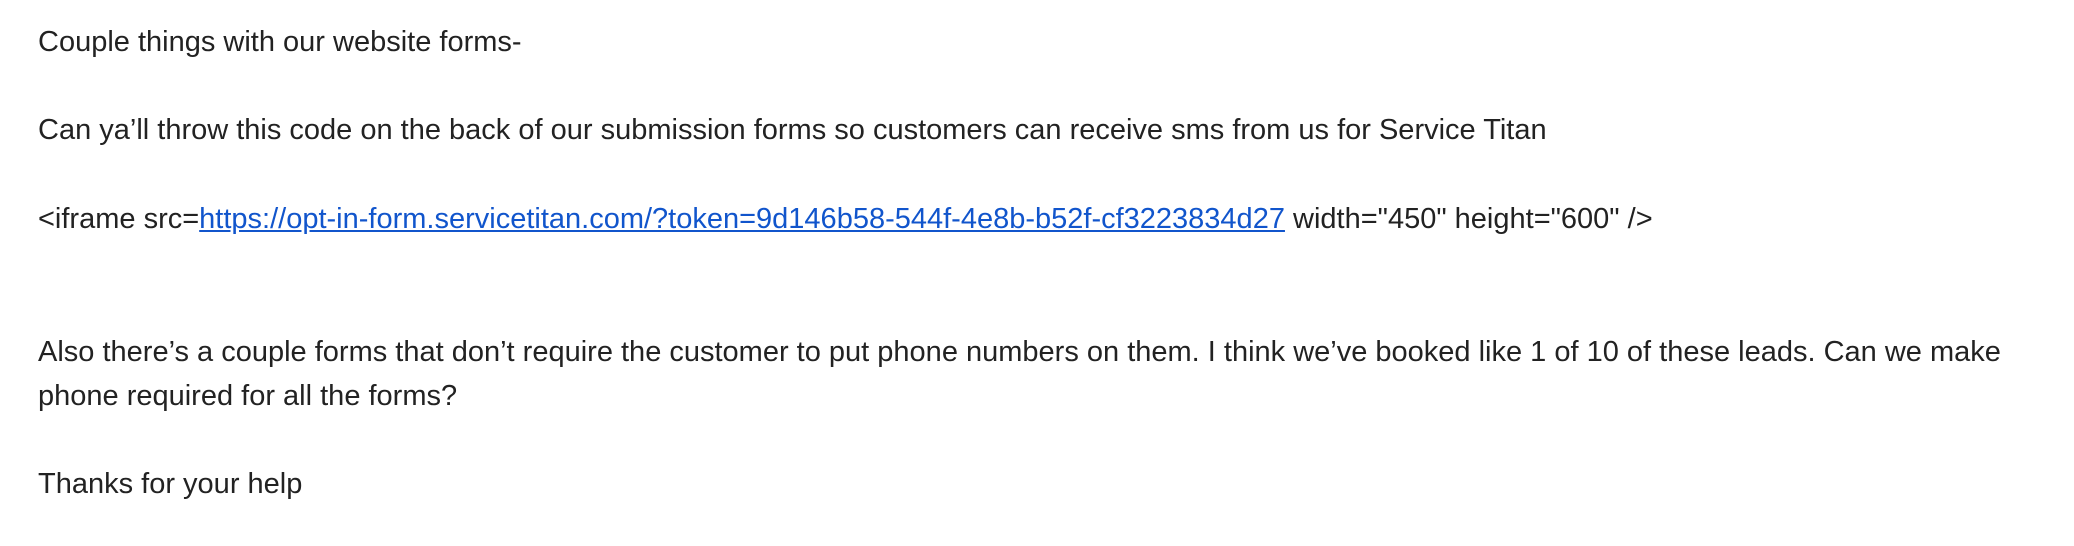 This screenshot has height=546, width=2074. I want to click on intro-text: Couple things with our website forms-, so click(280, 42).